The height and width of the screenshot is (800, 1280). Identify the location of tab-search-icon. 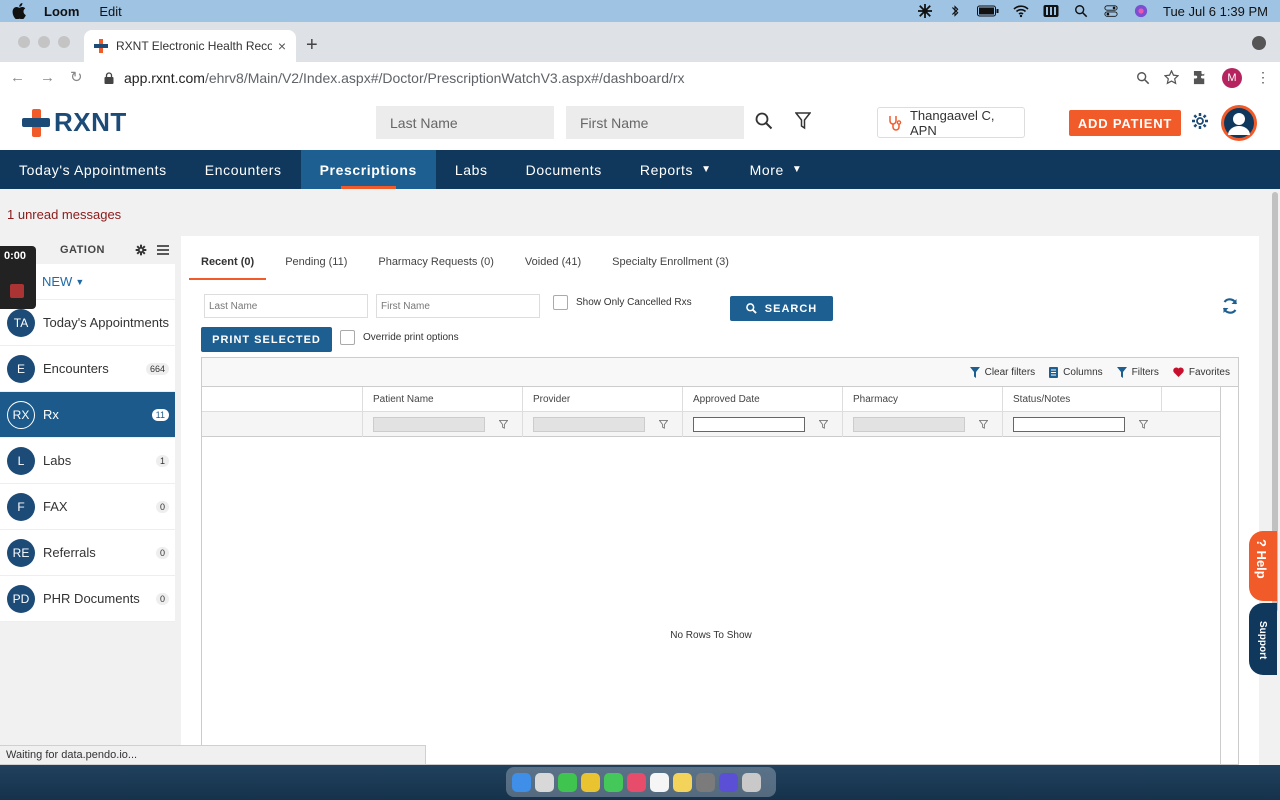
(1259, 43).